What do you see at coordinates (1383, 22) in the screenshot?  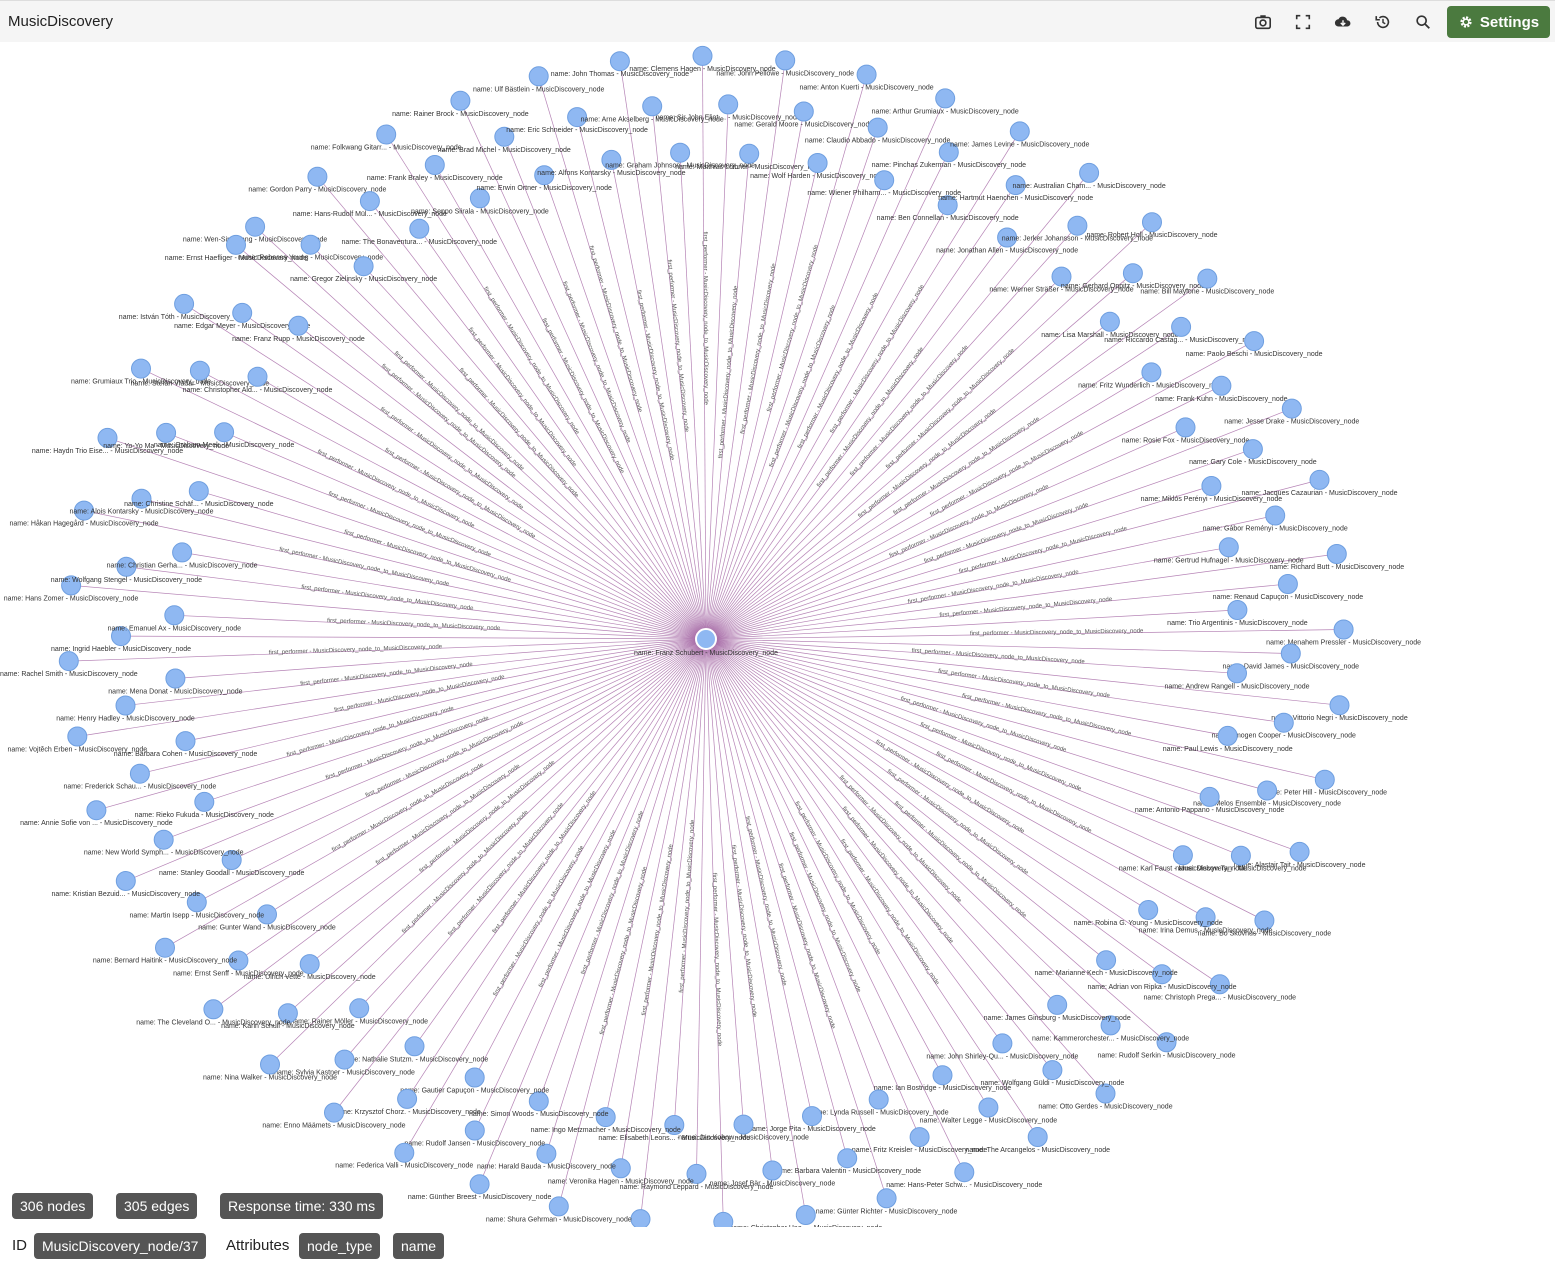 I see `history-button` at bounding box center [1383, 22].